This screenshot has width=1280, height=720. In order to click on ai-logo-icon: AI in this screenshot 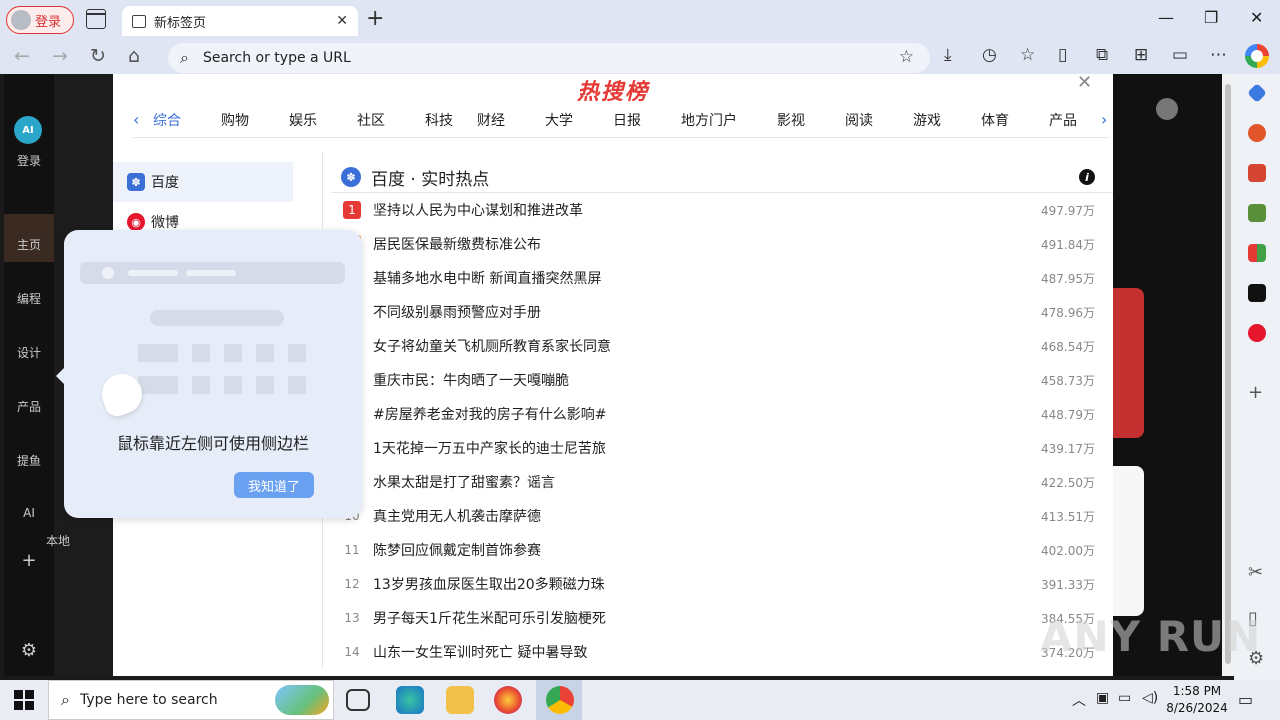, I will do `click(28, 130)`.